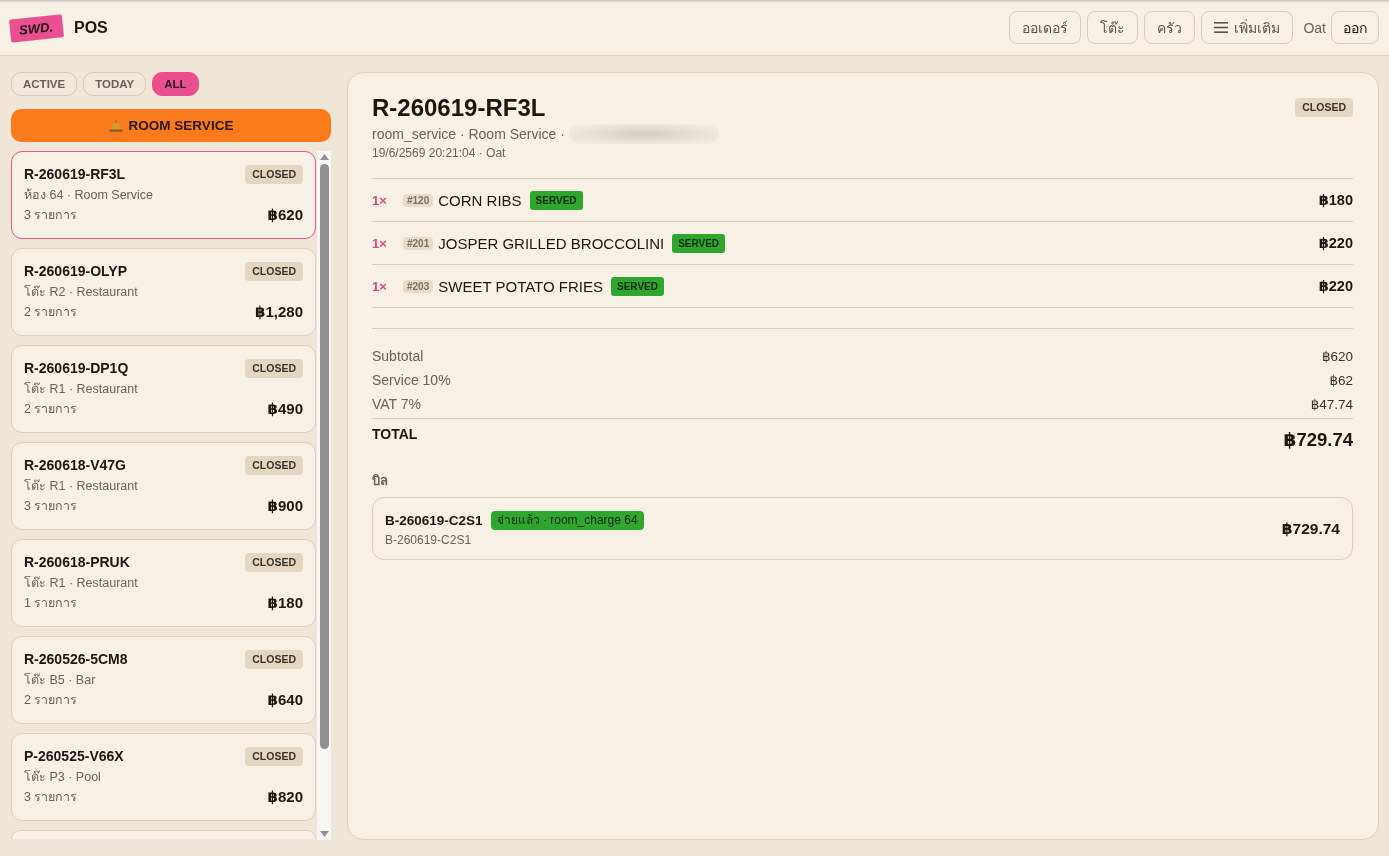  Describe the element at coordinates (324, 834) in the screenshot. I see `scroll-down-icon` at that location.